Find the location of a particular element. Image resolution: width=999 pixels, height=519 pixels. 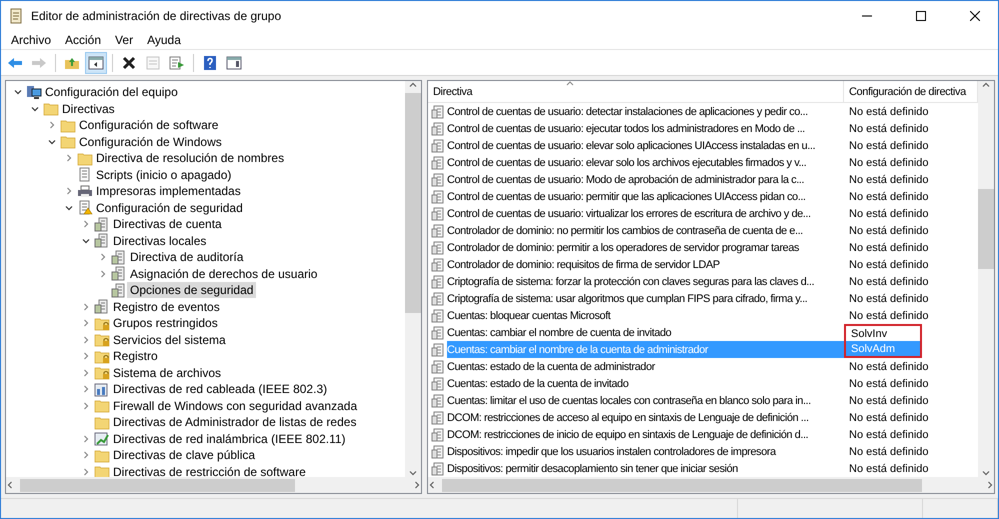

delete-icon is located at coordinates (129, 63).